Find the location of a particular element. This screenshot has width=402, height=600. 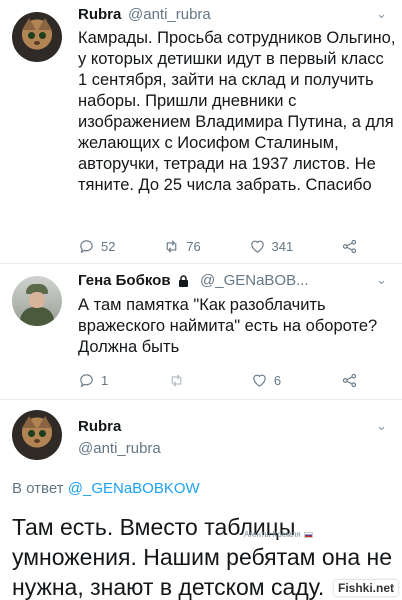

reply-context: В ответ @_GENaBOBKOW is located at coordinates (106, 488).